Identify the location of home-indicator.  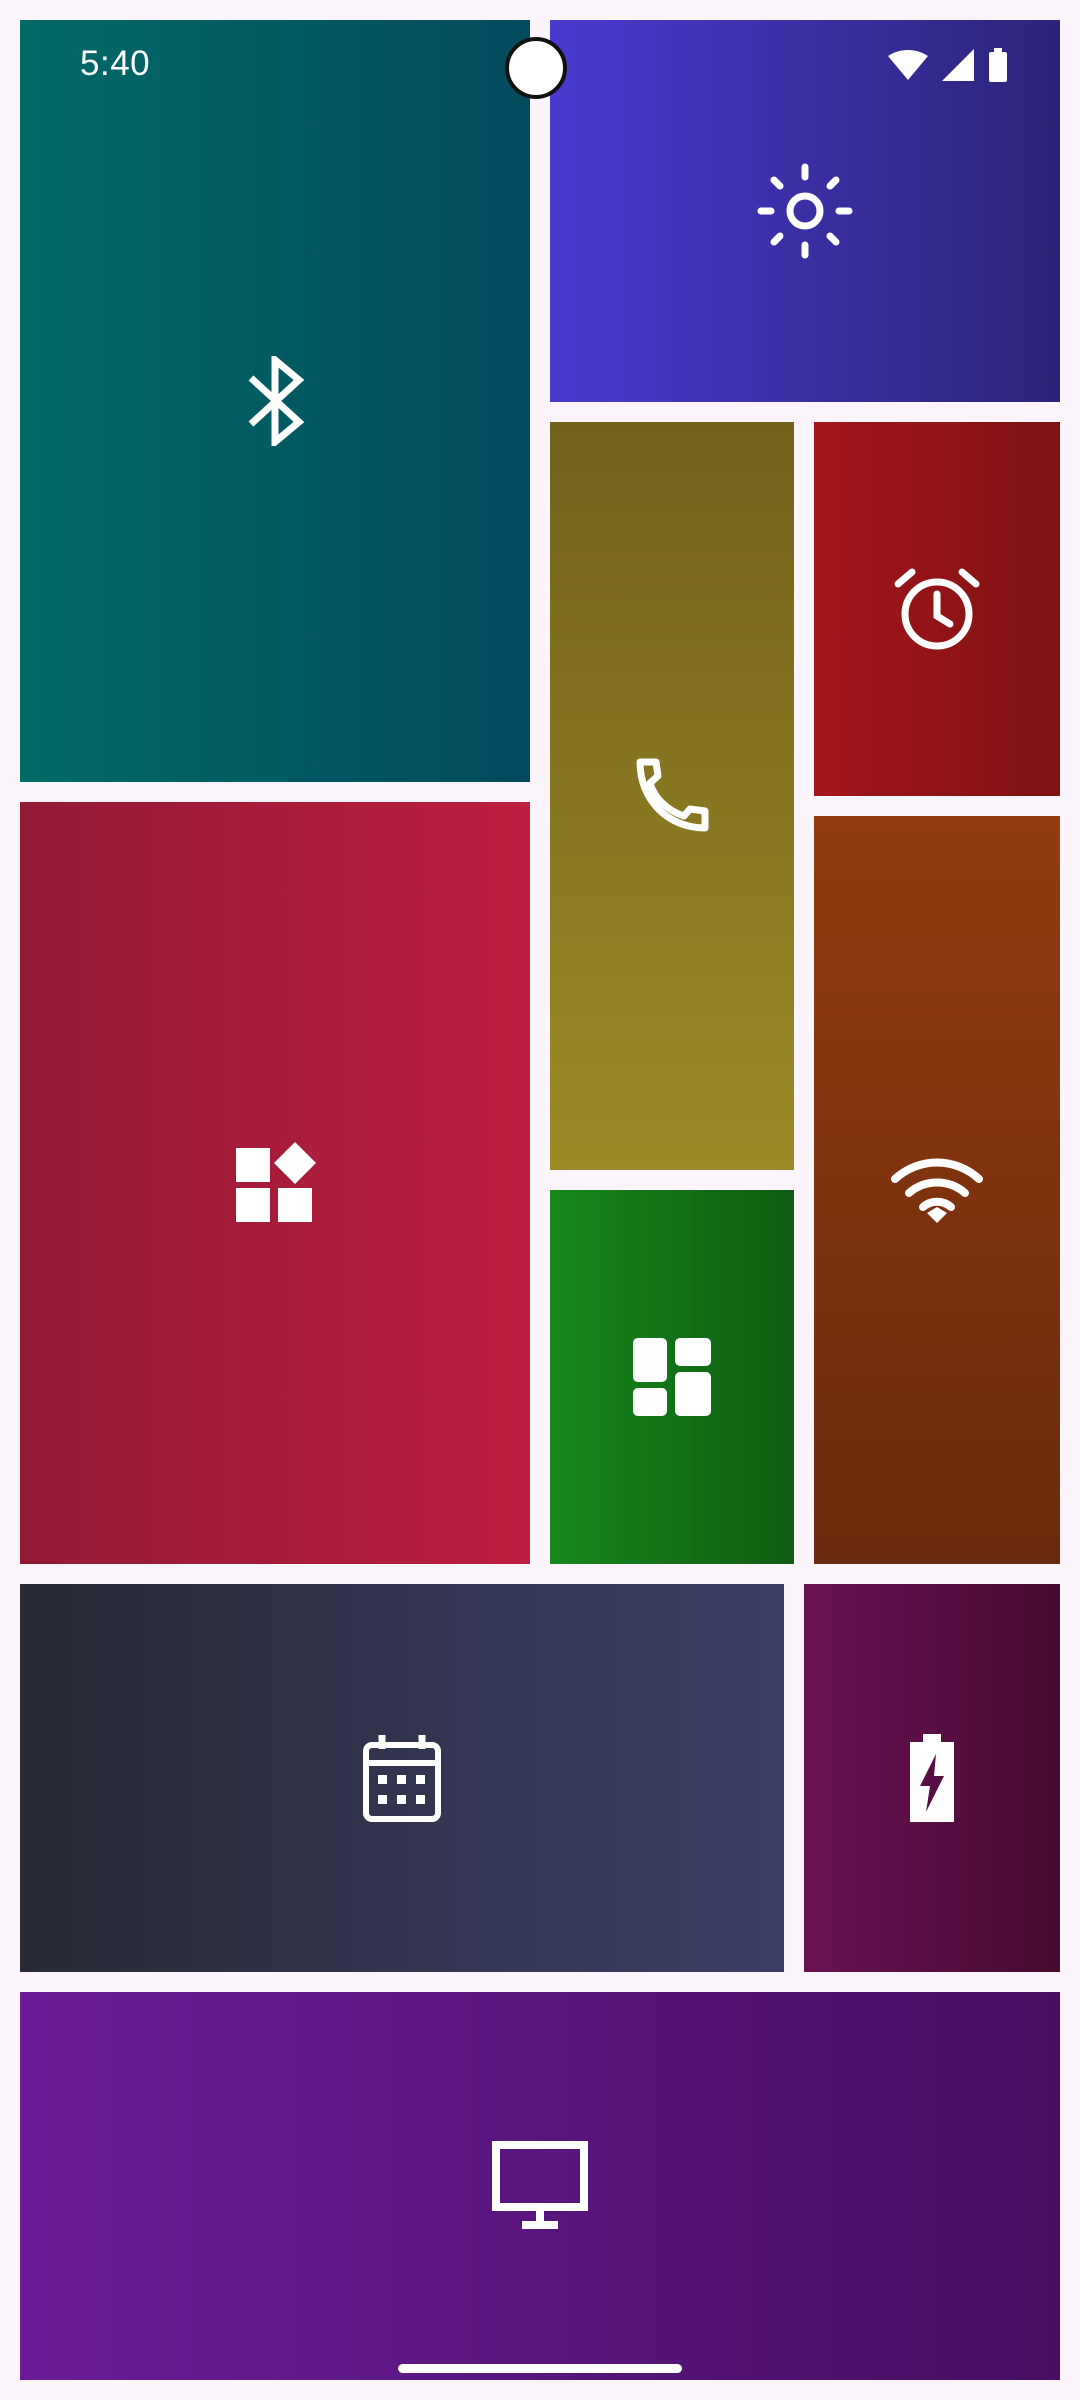
(540, 2368).